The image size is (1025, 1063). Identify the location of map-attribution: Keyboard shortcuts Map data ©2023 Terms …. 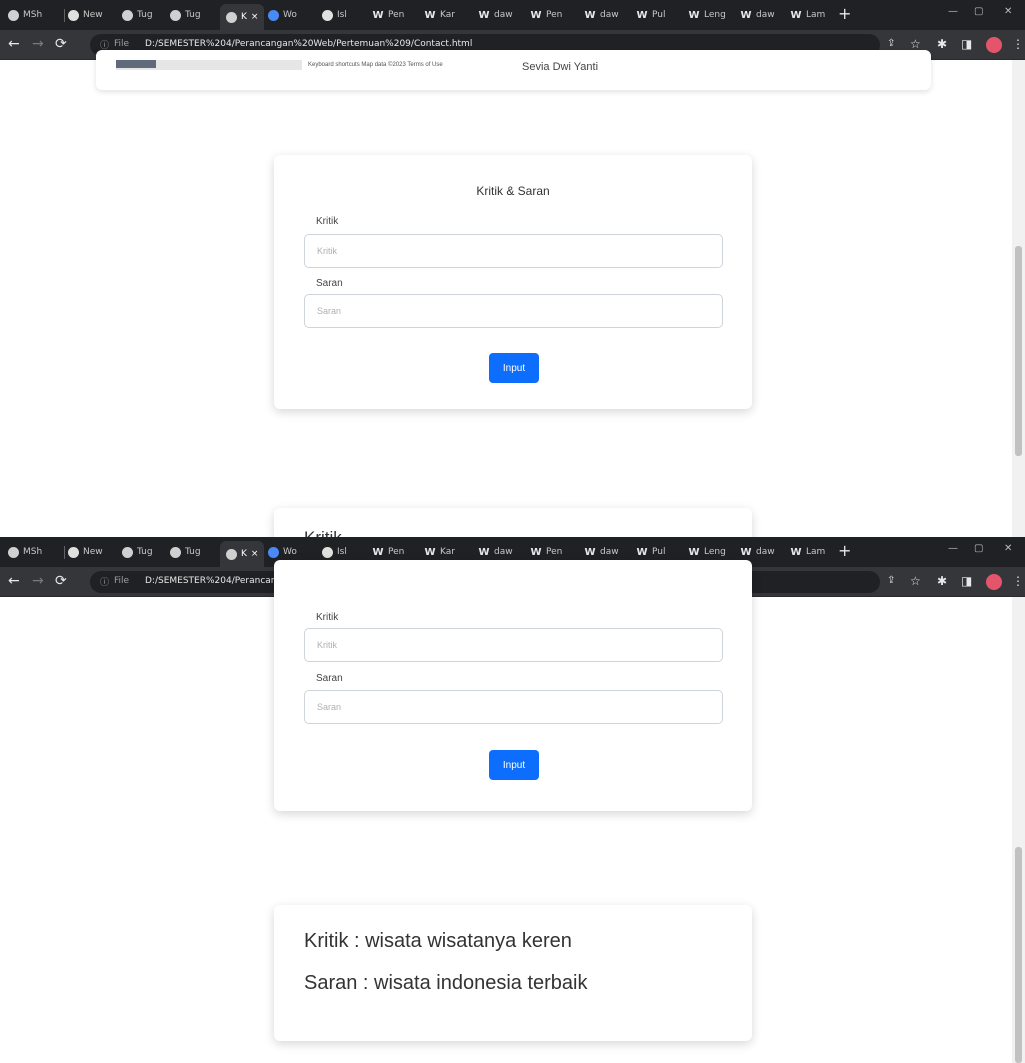
(375, 65).